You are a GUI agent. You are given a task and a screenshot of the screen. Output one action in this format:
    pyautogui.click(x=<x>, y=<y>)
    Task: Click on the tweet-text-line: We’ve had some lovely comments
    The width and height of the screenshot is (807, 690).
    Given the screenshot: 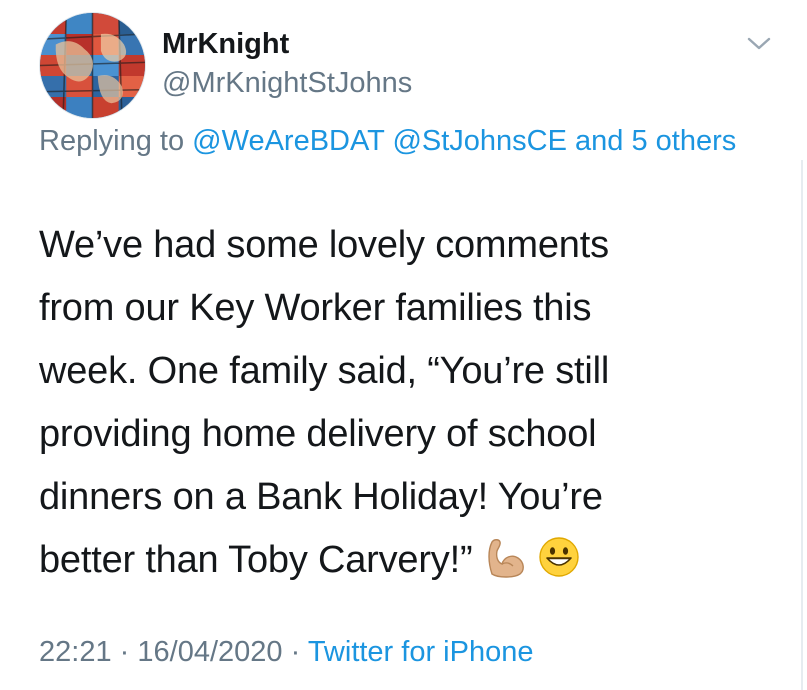 What is the action you would take?
    pyautogui.click(x=324, y=245)
    